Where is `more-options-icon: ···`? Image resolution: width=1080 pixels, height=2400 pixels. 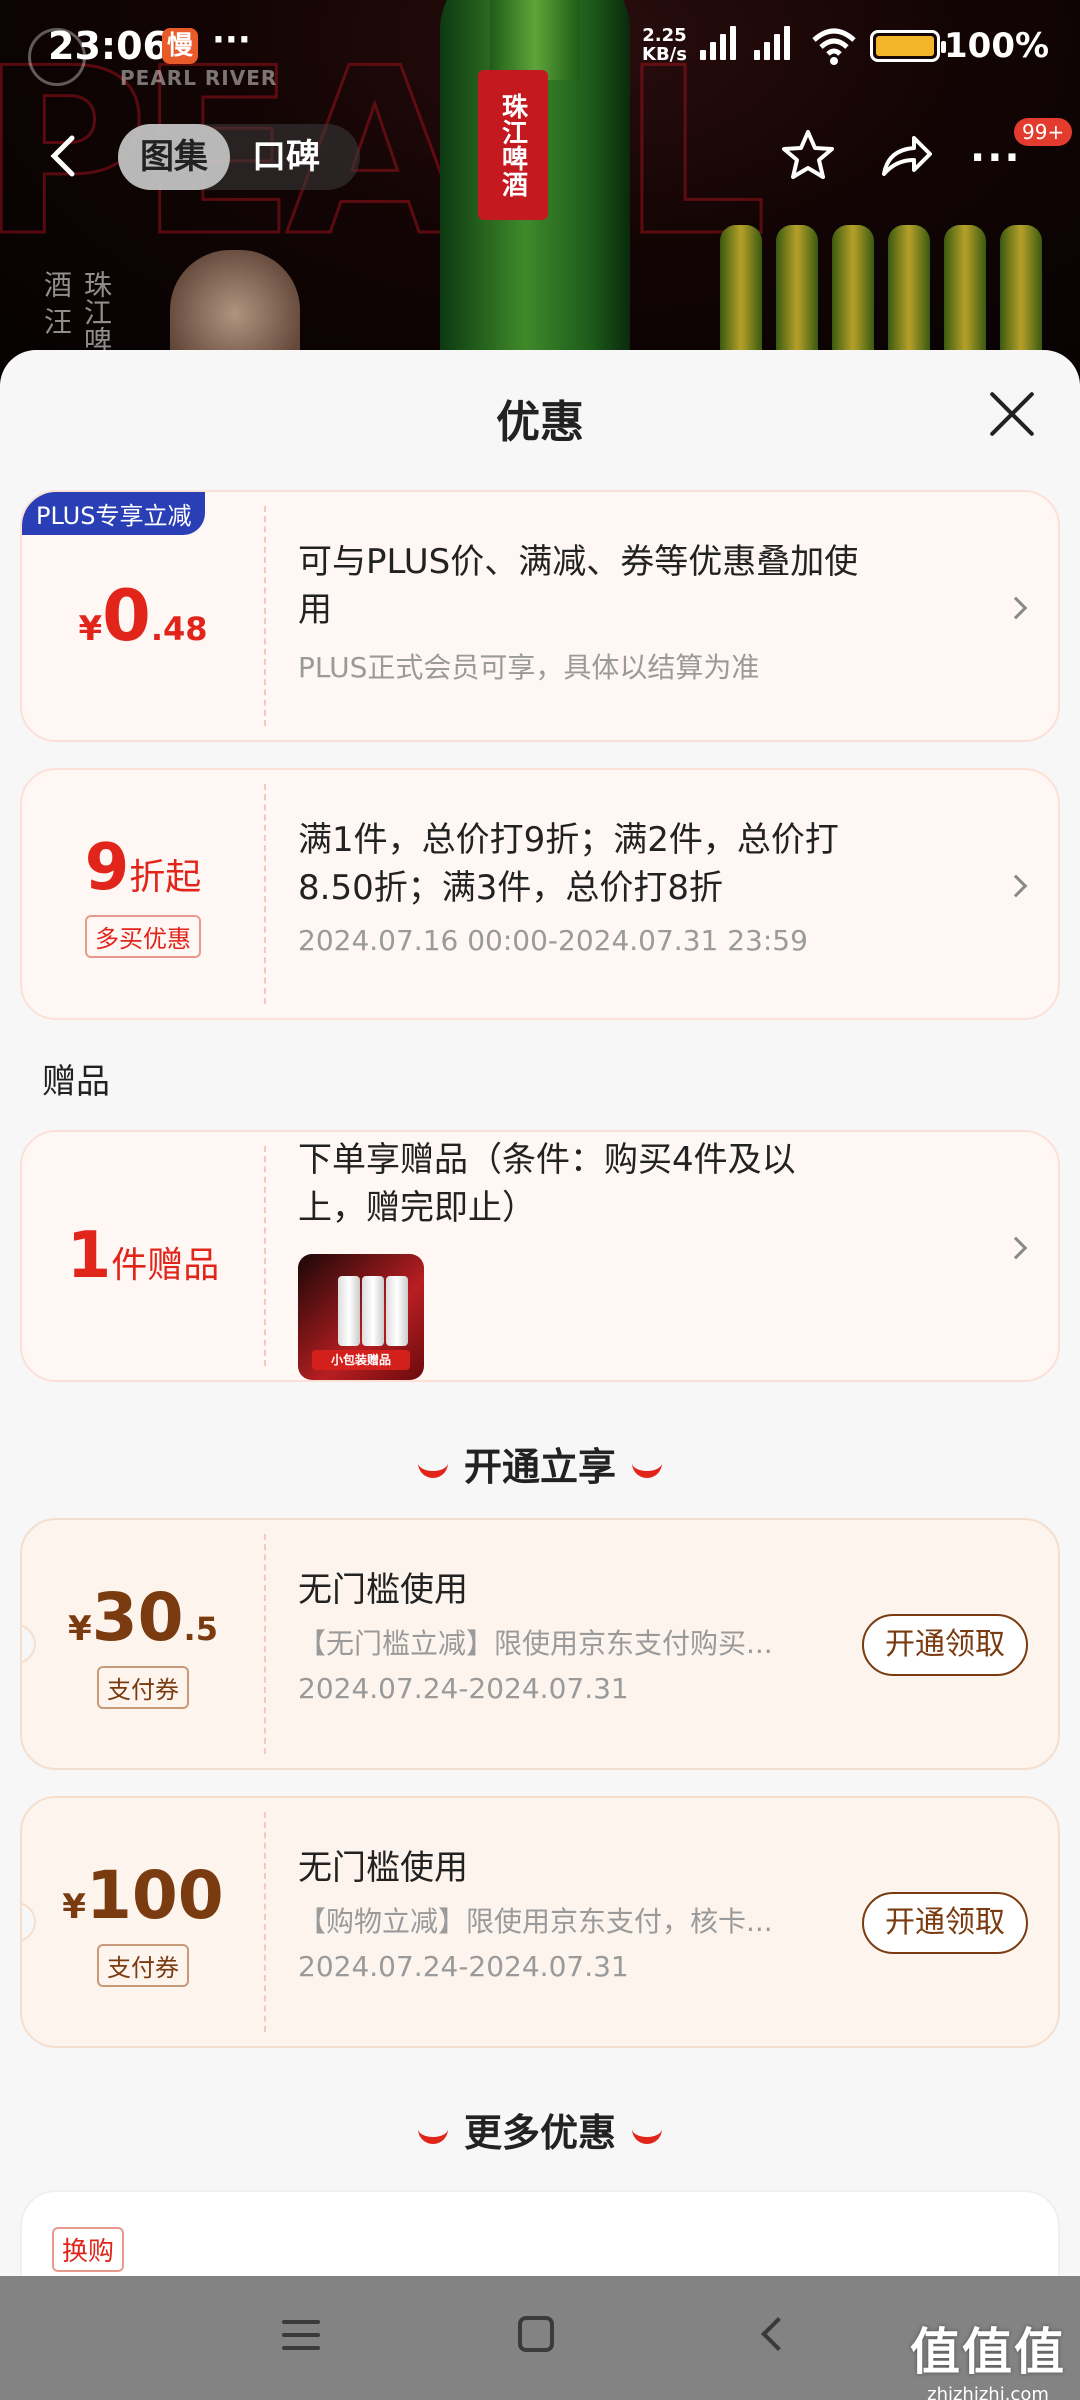
more-options-icon: ··· is located at coordinates (996, 158).